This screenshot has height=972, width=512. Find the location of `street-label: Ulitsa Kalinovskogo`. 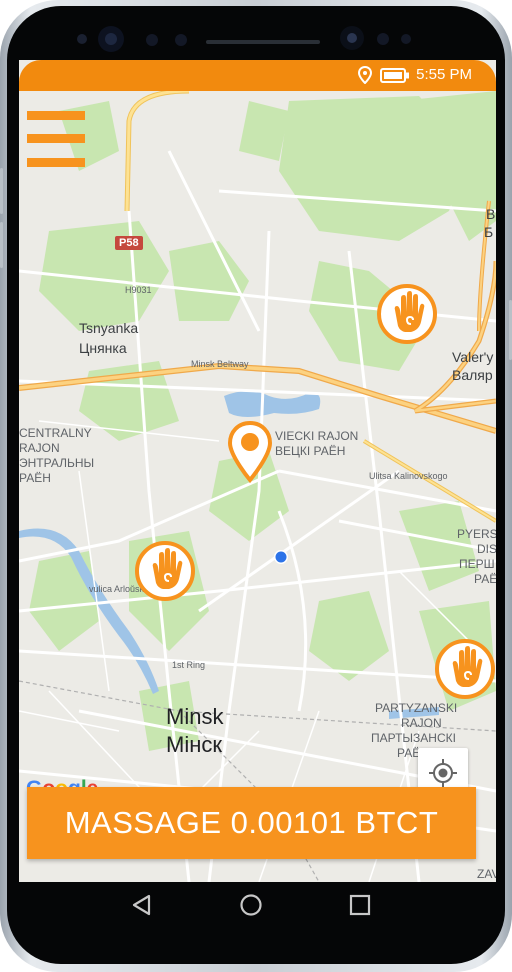

street-label: Ulitsa Kalinovskogo is located at coordinates (408, 476).